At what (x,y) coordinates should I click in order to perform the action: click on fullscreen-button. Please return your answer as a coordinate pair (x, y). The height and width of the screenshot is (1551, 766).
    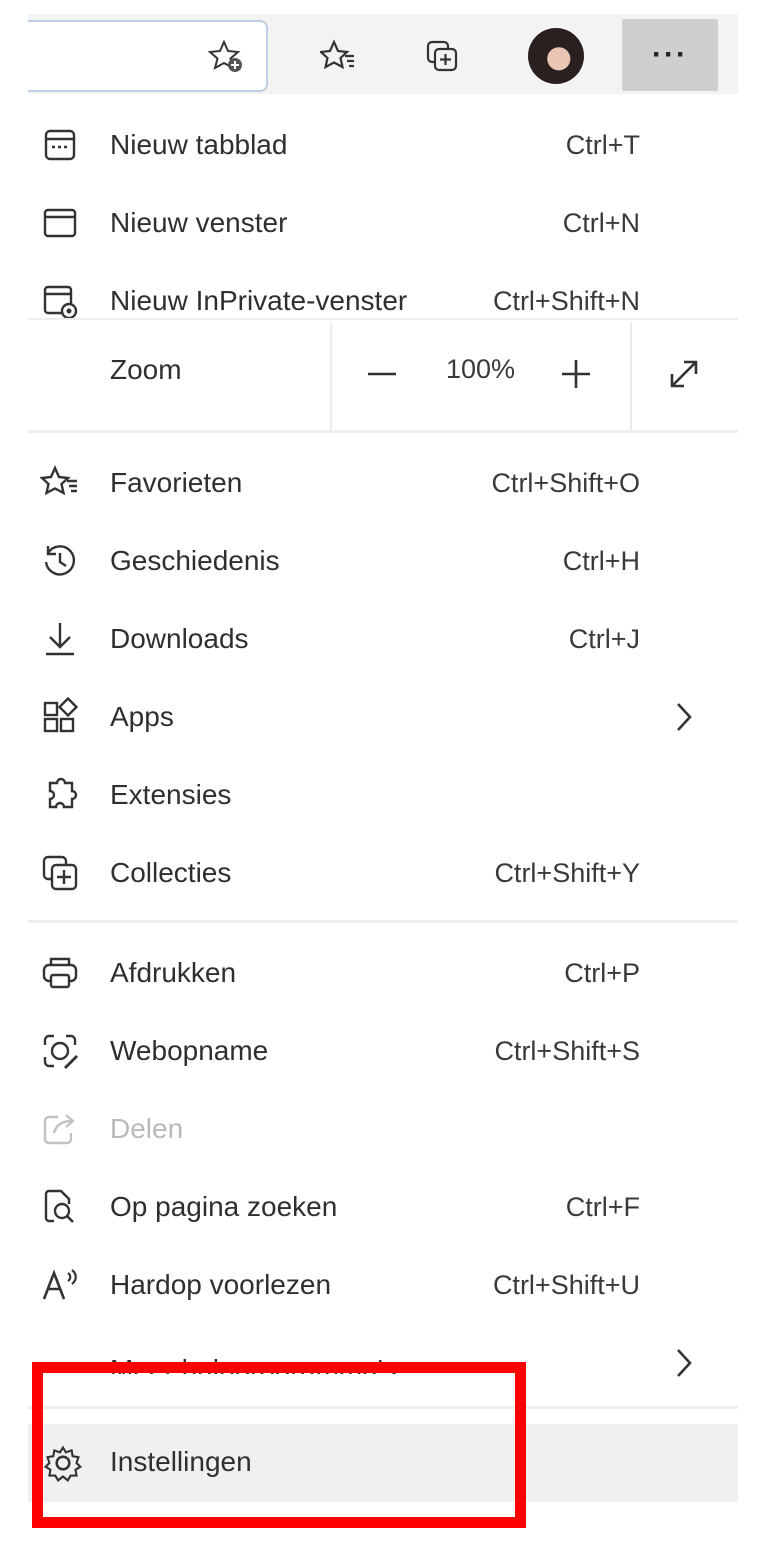
    Looking at the image, I should click on (684, 374).